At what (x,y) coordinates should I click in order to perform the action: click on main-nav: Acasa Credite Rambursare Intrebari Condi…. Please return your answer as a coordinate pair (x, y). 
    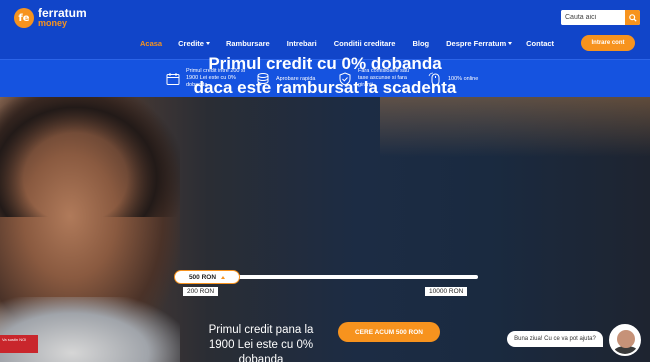
    Looking at the image, I should click on (347, 43).